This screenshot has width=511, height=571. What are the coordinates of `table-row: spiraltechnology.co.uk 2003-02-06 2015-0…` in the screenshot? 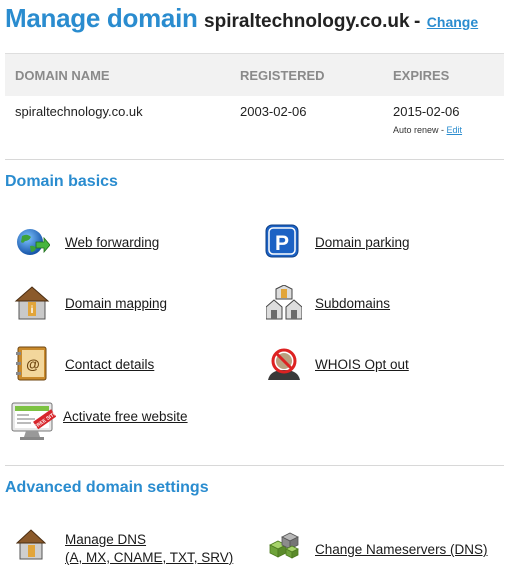 It's located at (254, 121).